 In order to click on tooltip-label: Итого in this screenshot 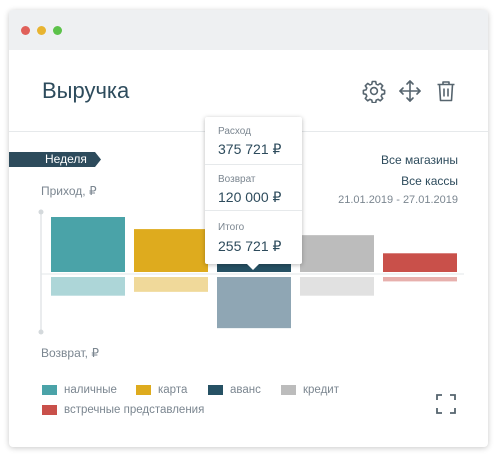, I will do `click(231, 227)`.